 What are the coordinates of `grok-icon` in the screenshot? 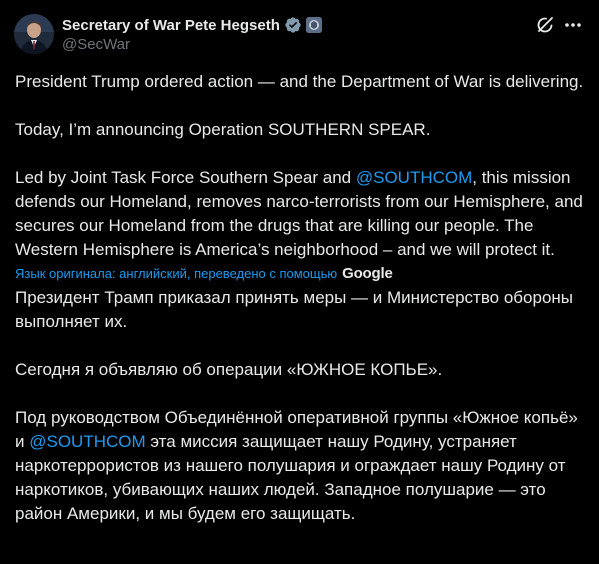 It's located at (545, 25).